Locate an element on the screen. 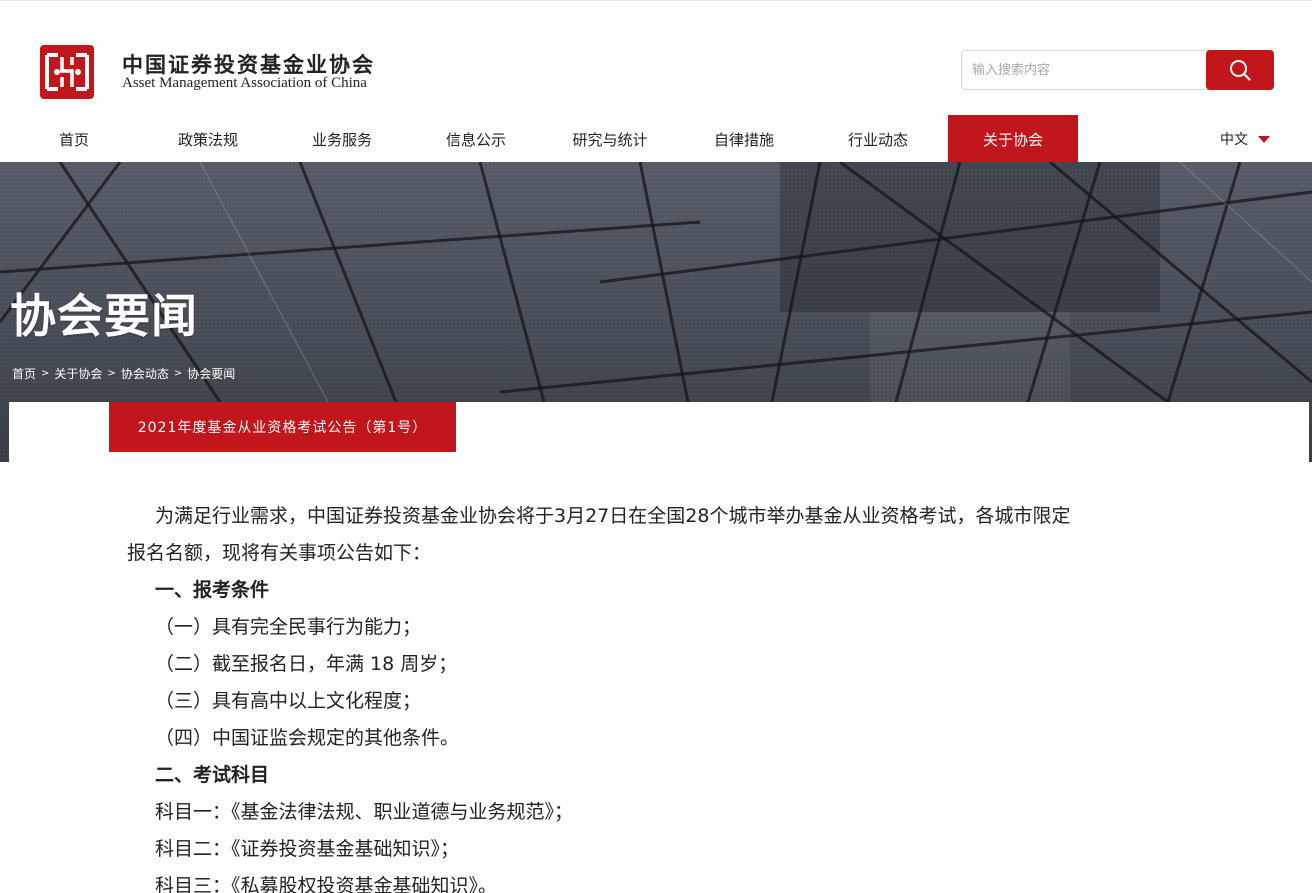  site-name-en: Asset Management Association of China is located at coordinates (244, 83).